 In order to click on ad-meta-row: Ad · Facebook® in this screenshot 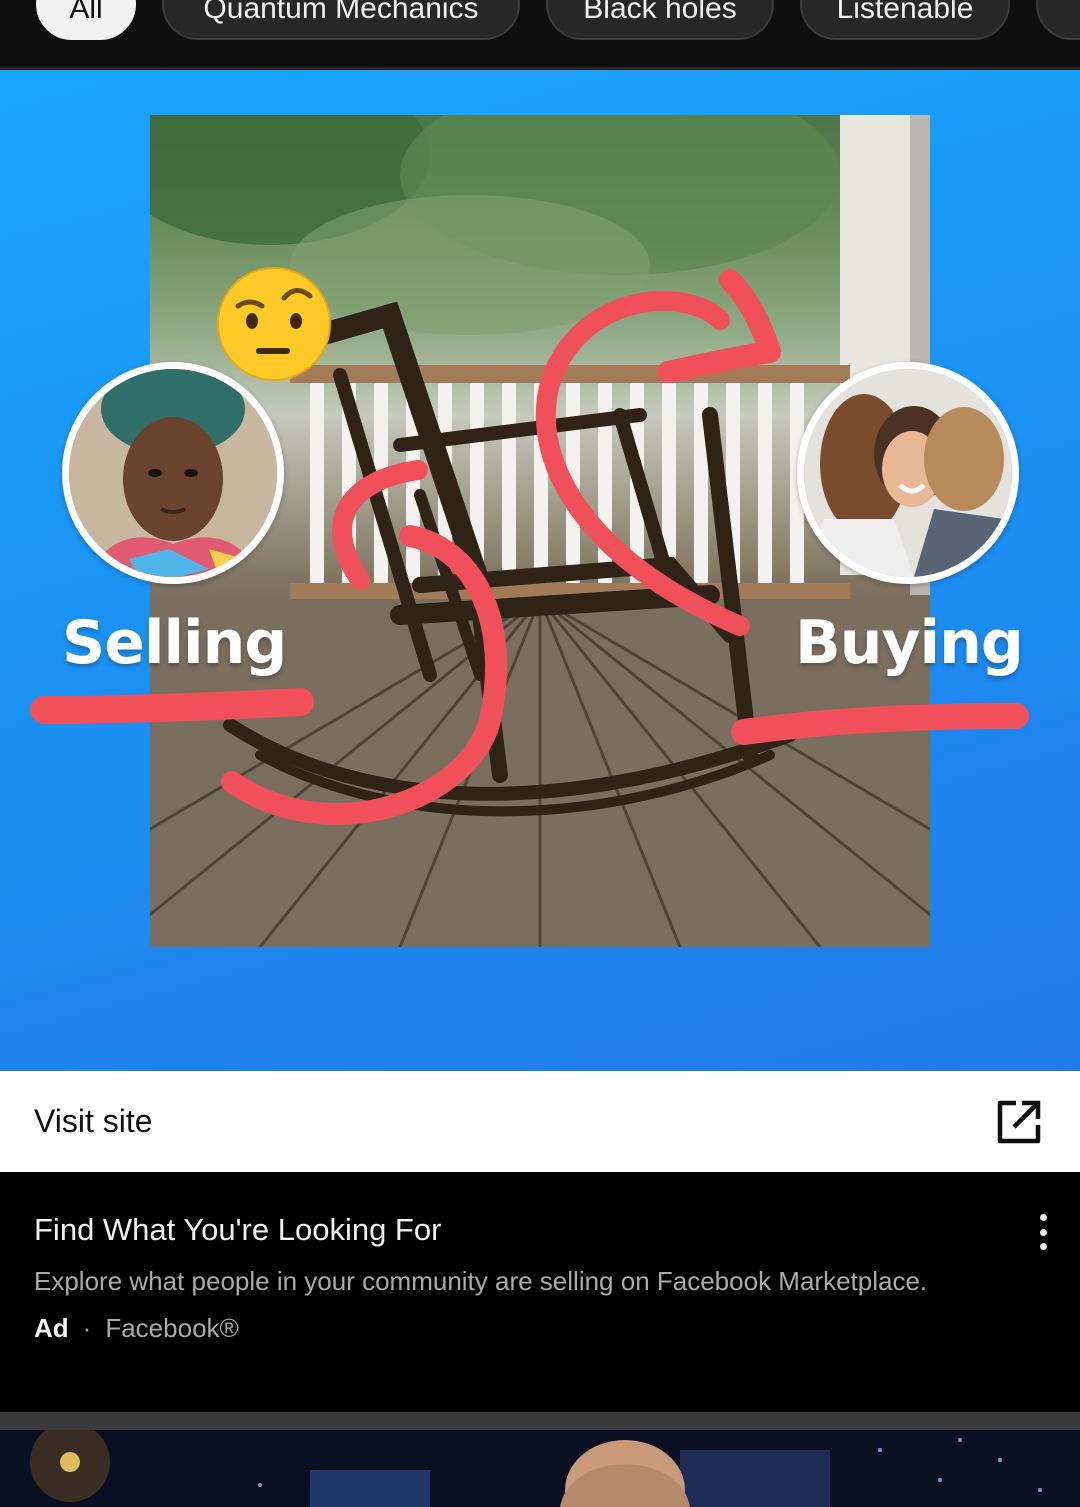, I will do `click(136, 1328)`.